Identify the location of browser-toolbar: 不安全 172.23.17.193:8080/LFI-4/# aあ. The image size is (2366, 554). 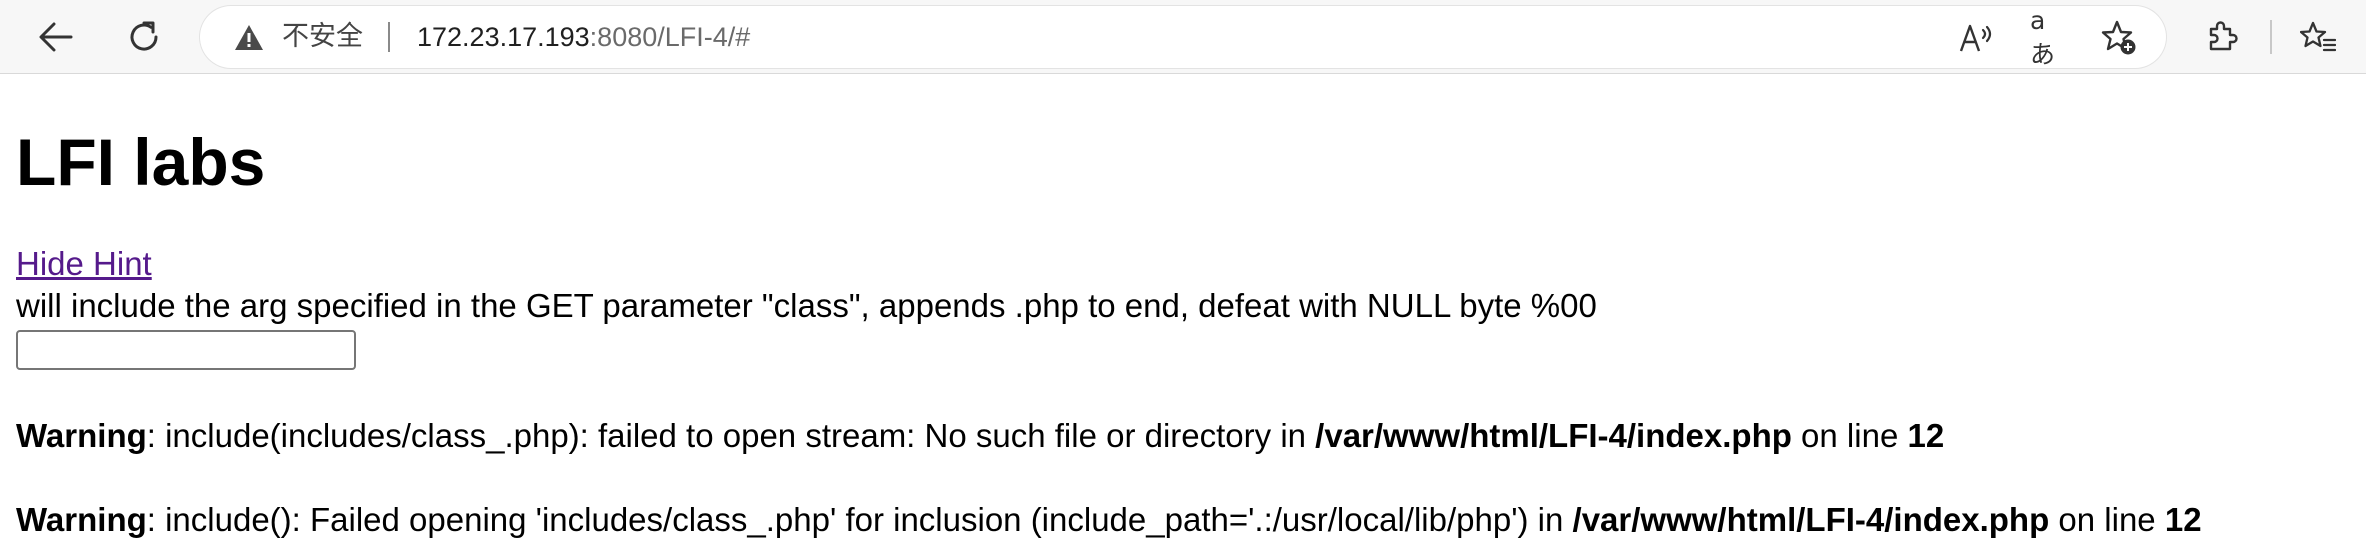
(1183, 37).